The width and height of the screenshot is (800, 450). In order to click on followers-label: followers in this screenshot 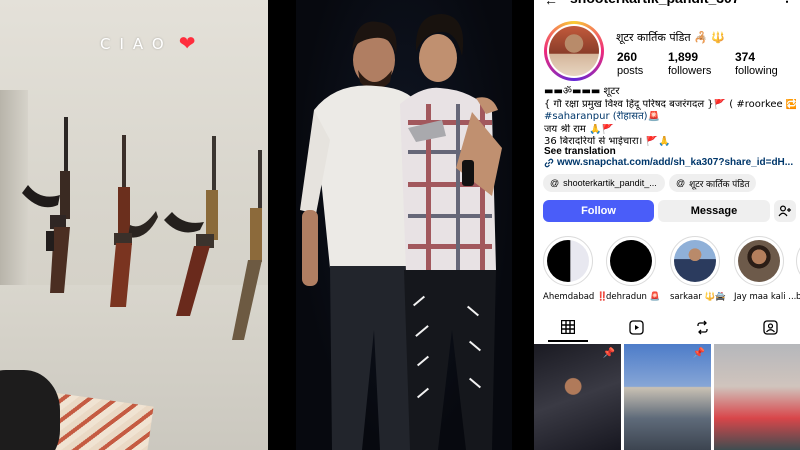, I will do `click(690, 71)`.